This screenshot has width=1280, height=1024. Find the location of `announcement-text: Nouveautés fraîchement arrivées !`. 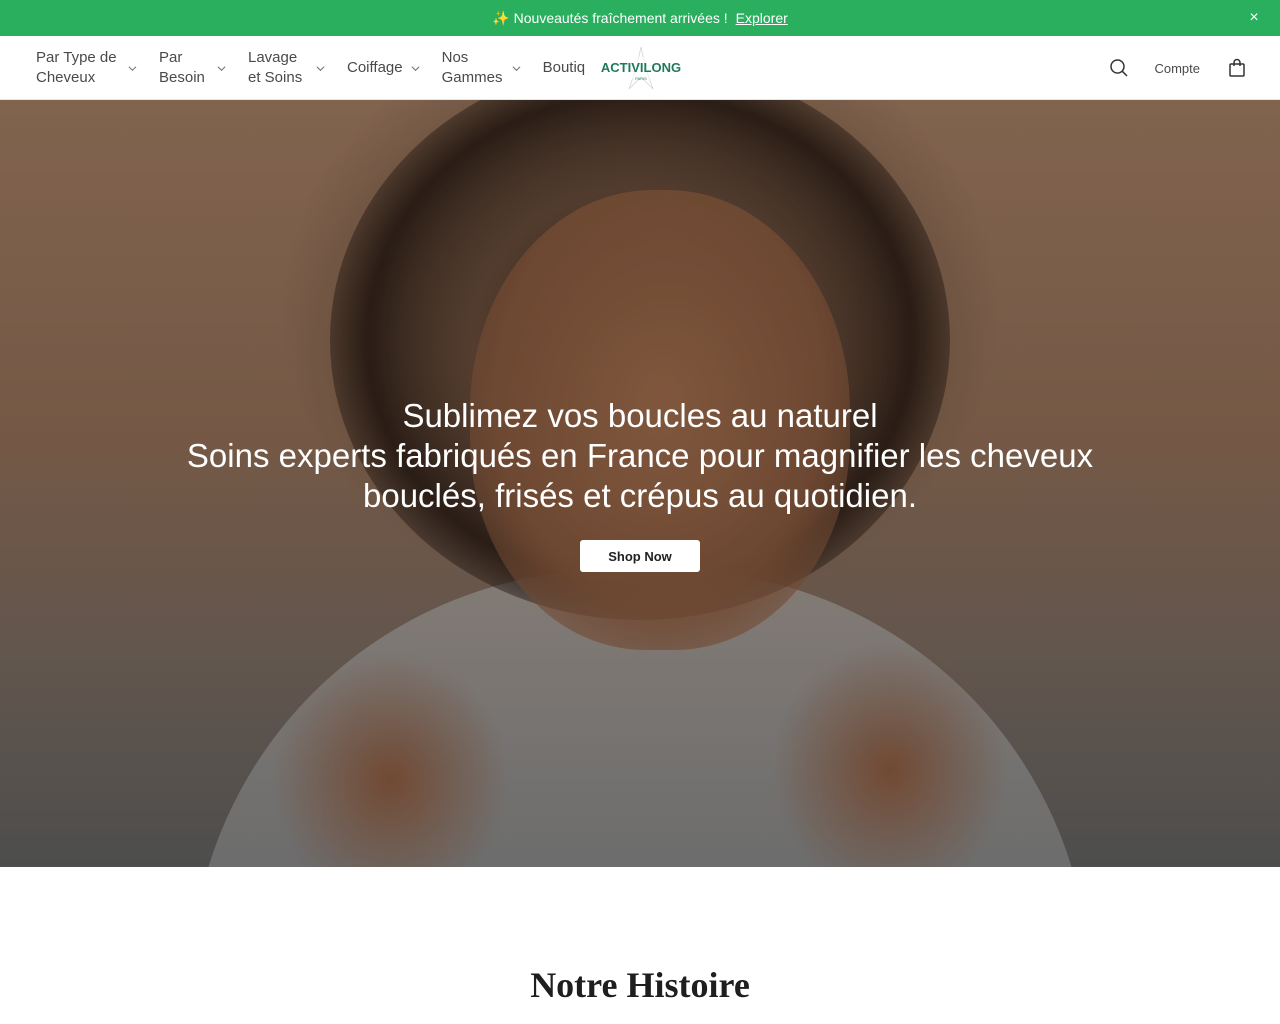

announcement-text: Nouveautés fraîchement arrivées ! is located at coordinates (620, 18).